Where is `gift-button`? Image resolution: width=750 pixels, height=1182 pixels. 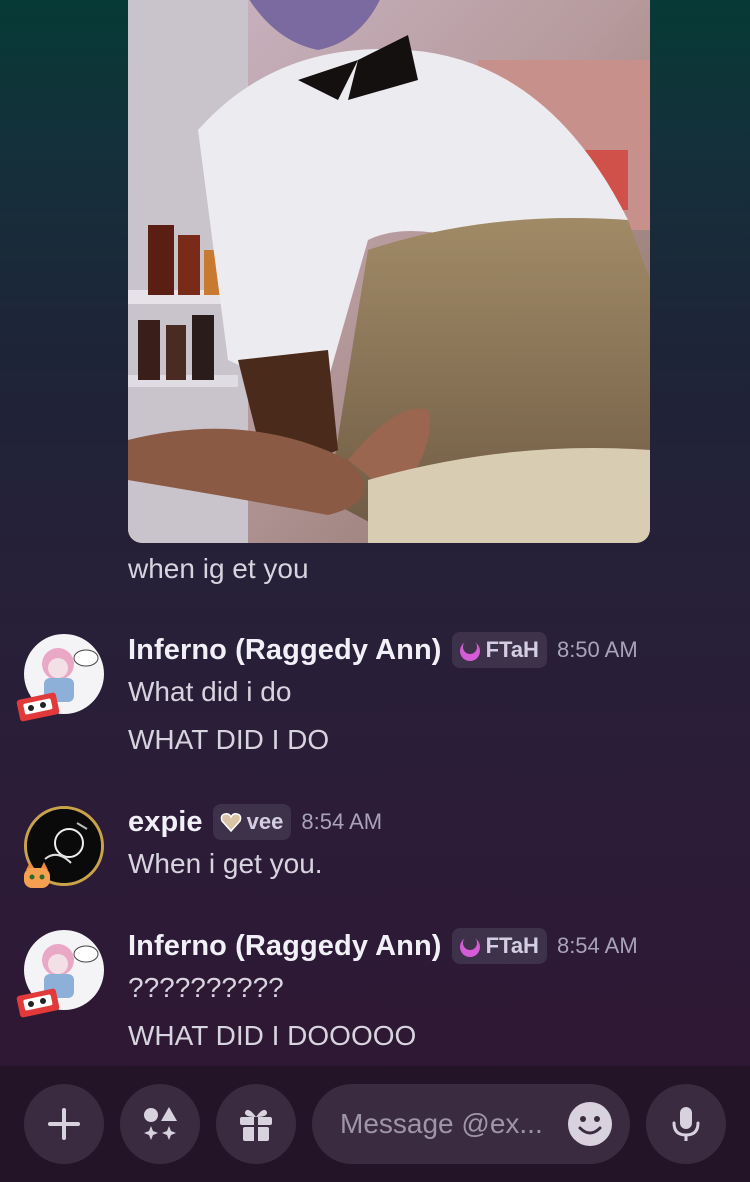 gift-button is located at coordinates (256, 1124).